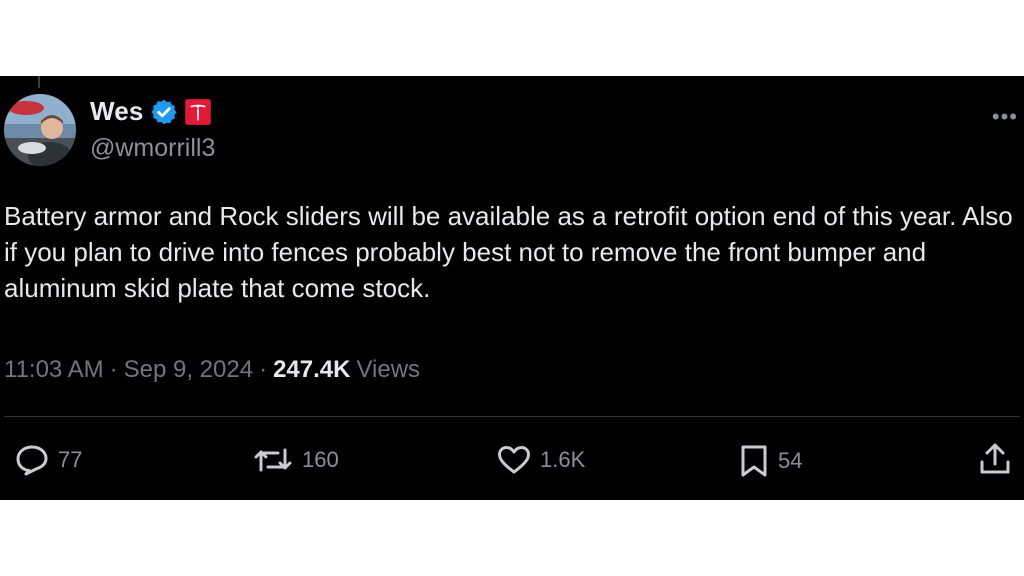 The height and width of the screenshot is (576, 1024). I want to click on heart-icon, so click(514, 460).